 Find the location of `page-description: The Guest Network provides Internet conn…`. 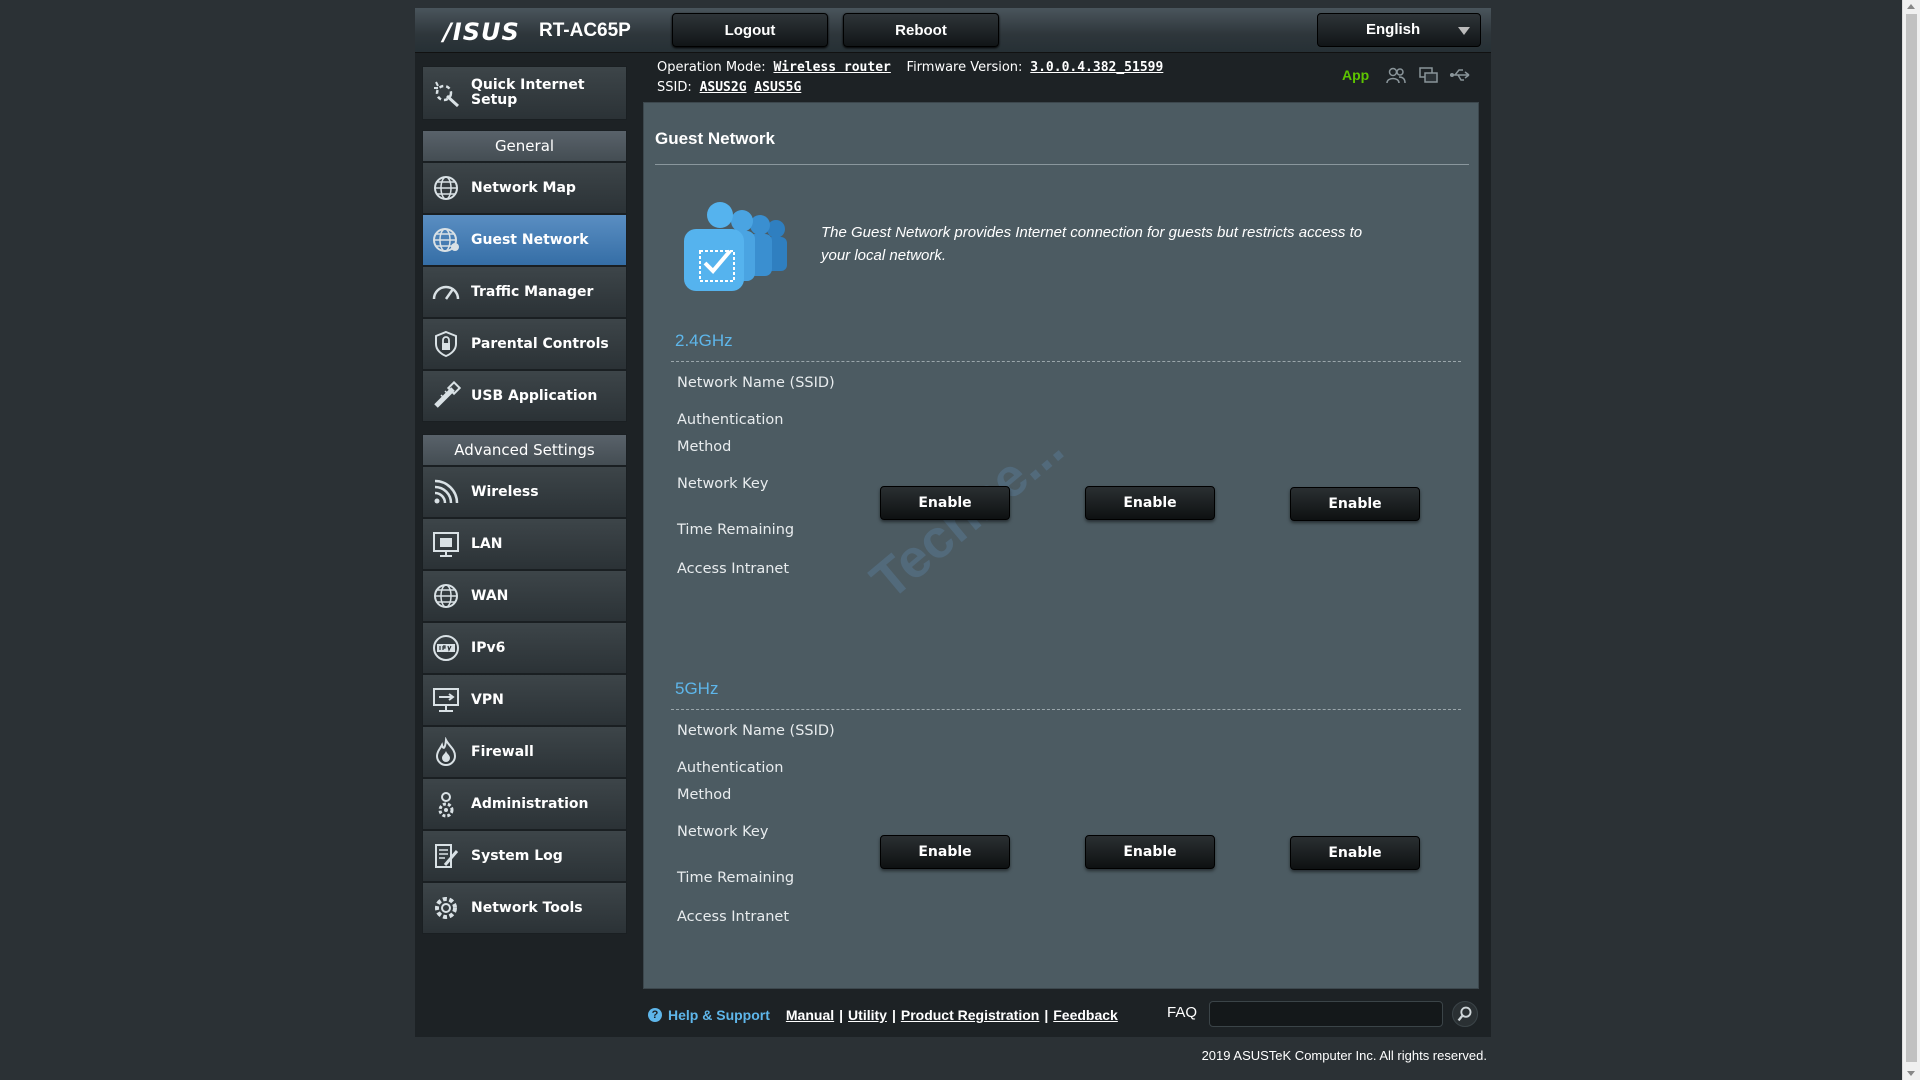

page-description: The Guest Network provides Internet conn… is located at coordinates (1092, 244).